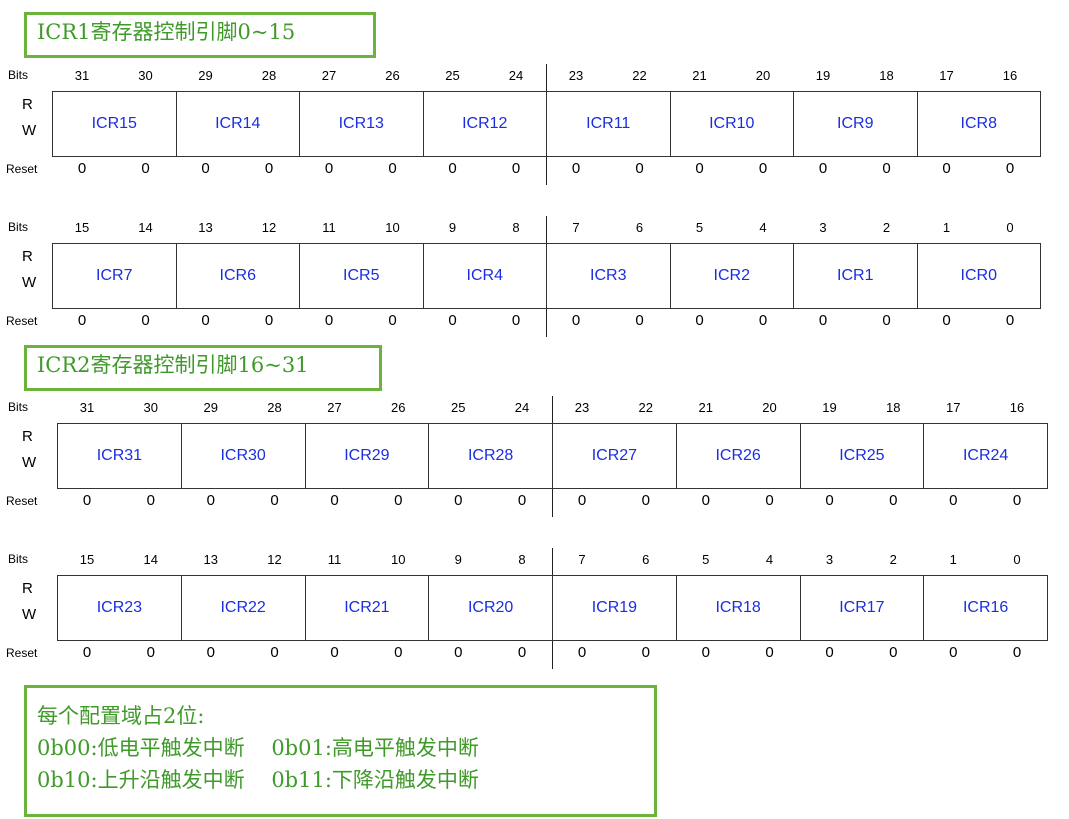 This screenshot has height=819, width=1069. Describe the element at coordinates (862, 608) in the screenshot. I see `register-field: ICR17` at that location.